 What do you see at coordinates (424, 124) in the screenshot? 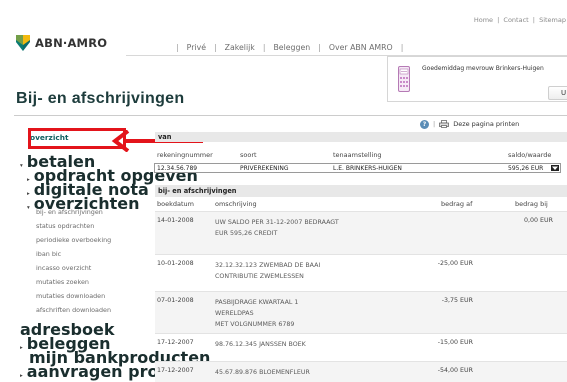
I see `help-icon: ?` at bounding box center [424, 124].